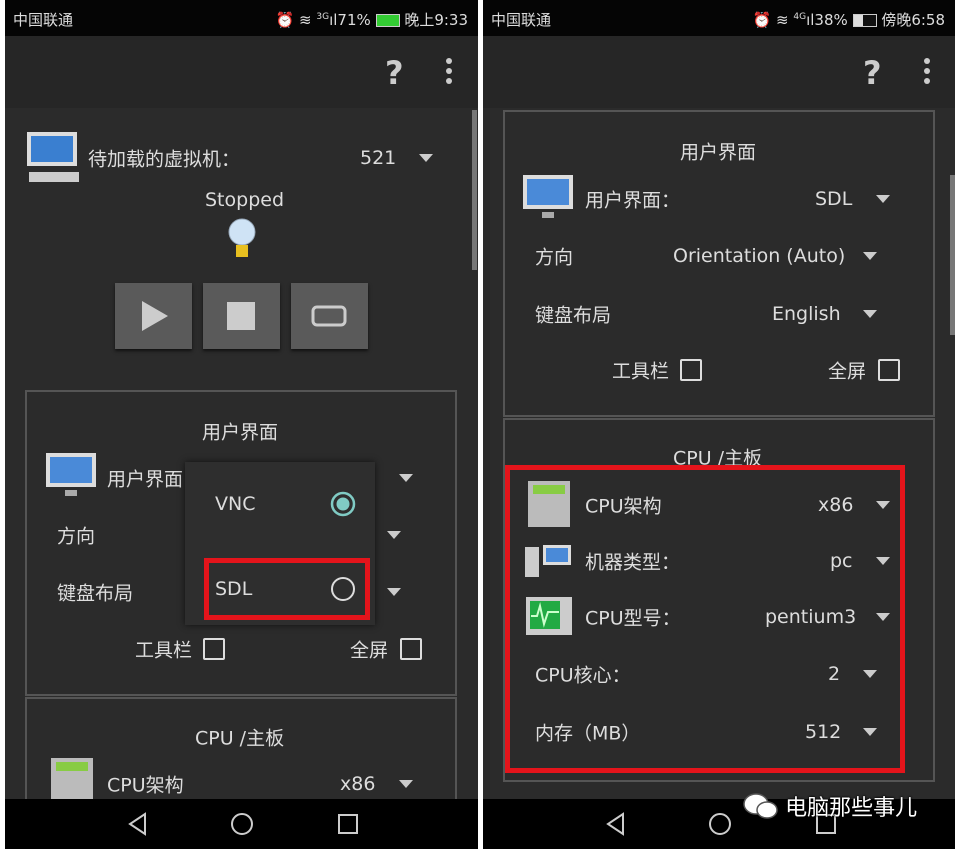 The image size is (960, 849). What do you see at coordinates (806, 314) in the screenshot?
I see `keyboard-value: English` at bounding box center [806, 314].